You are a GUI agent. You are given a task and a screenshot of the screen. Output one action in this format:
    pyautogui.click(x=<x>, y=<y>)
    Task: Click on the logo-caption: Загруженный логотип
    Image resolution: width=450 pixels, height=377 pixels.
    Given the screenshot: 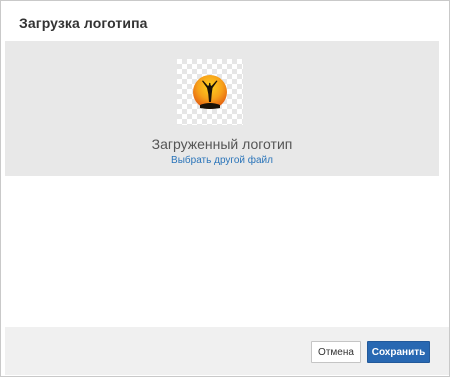 What is the action you would take?
    pyautogui.click(x=222, y=144)
    